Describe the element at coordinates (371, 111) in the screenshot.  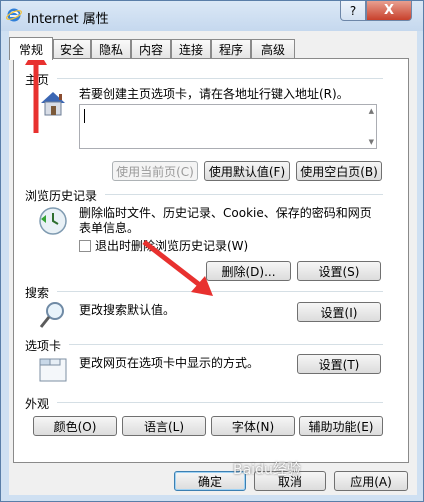
I see `scroll-up-arrow-icon: ▲` at that location.